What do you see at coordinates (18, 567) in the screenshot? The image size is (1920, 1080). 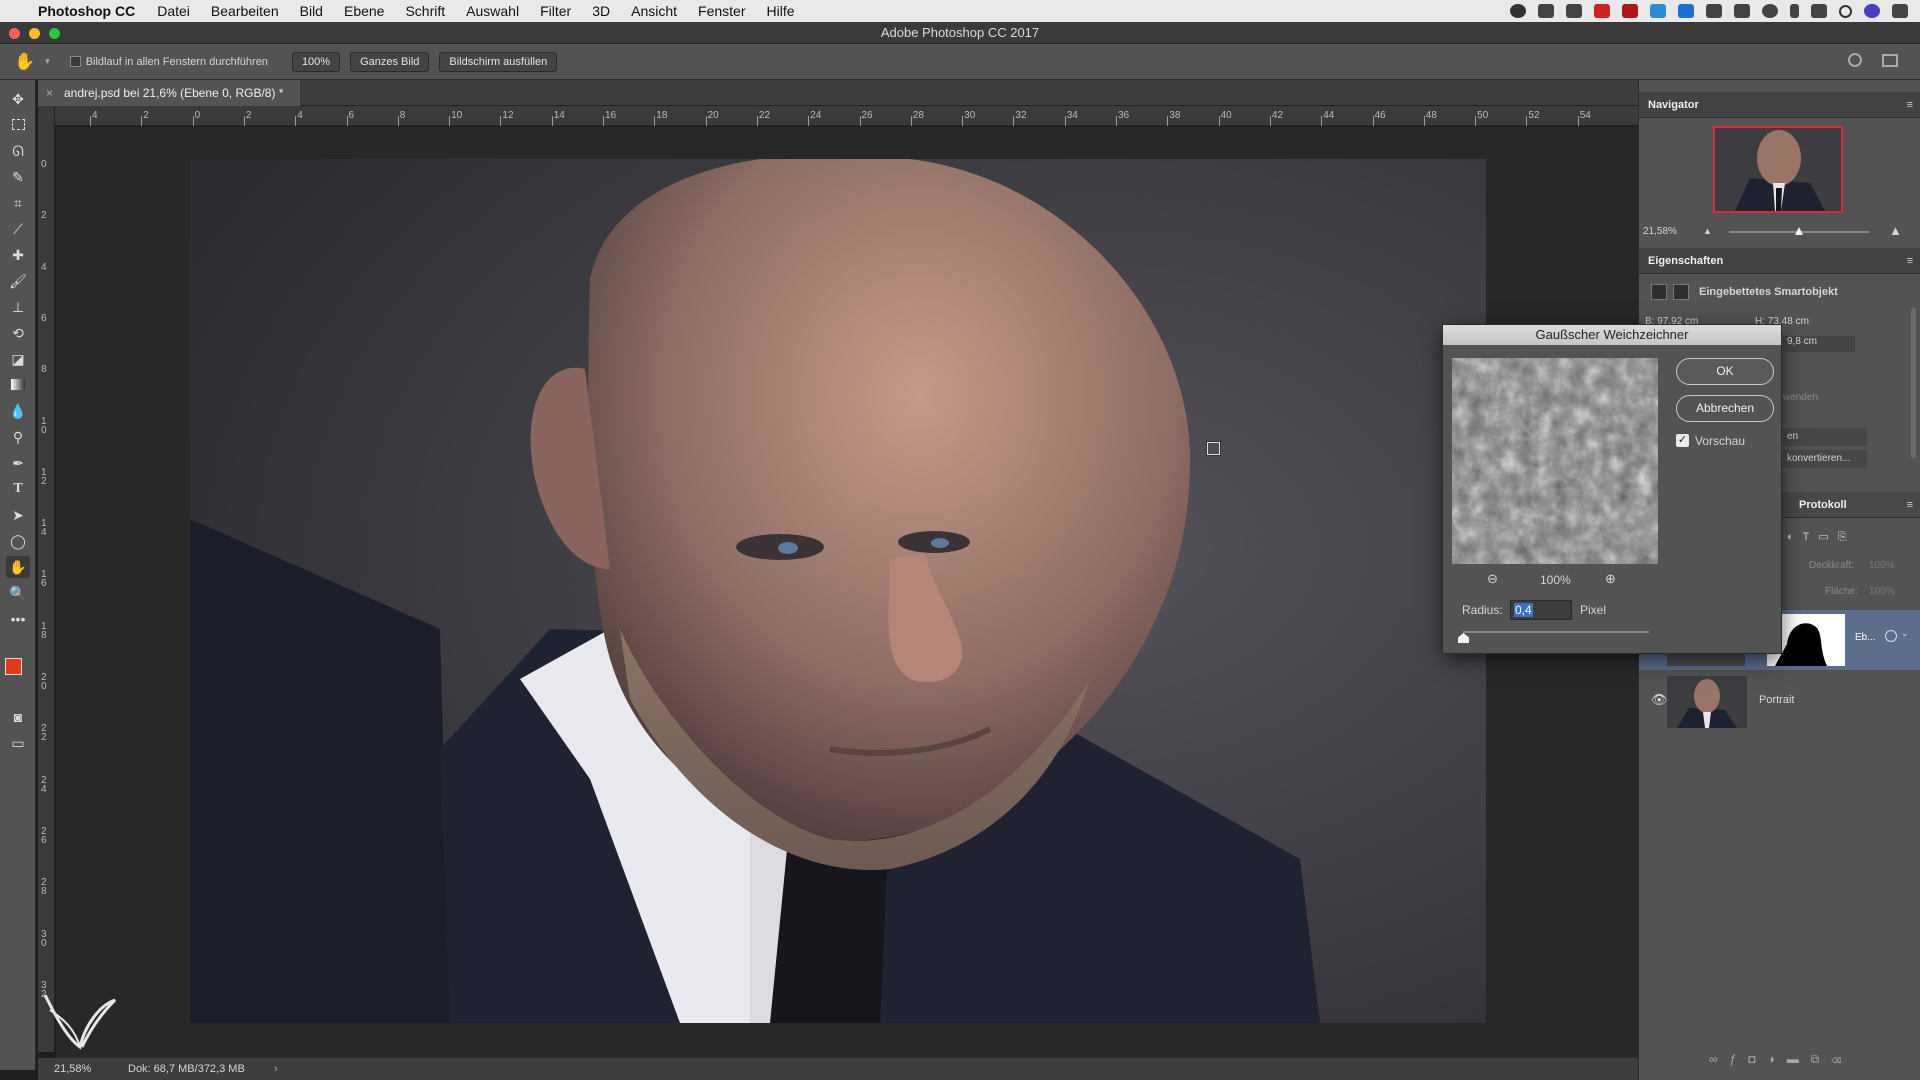 I see `hand-tool-active-icon: ✋` at bounding box center [18, 567].